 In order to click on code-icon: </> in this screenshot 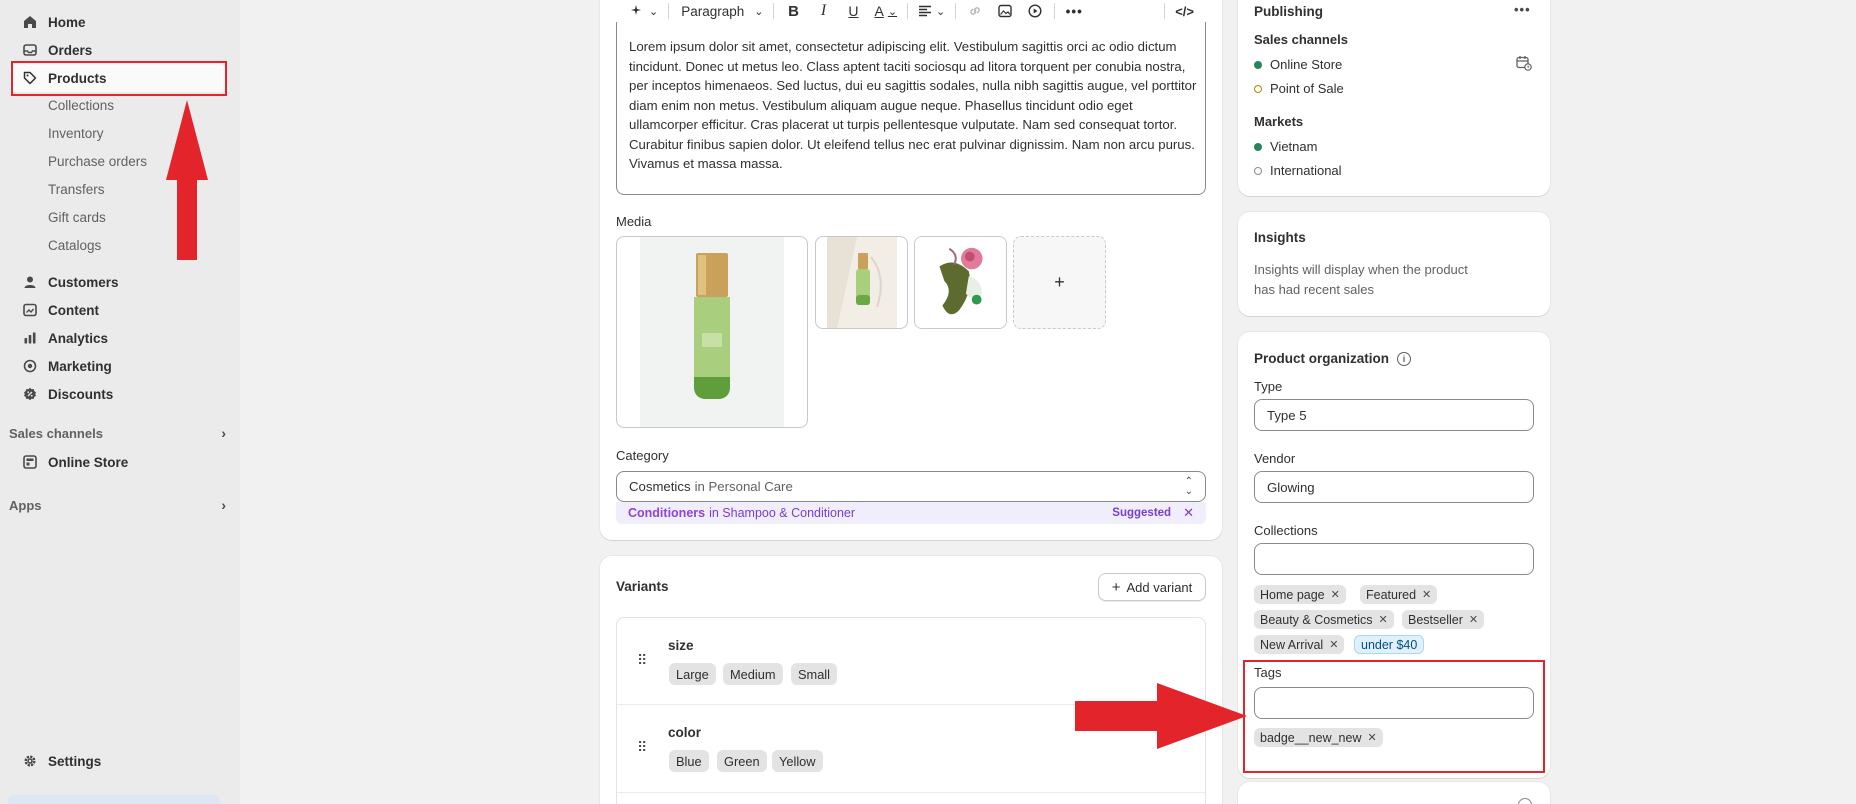, I will do `click(1184, 11)`.